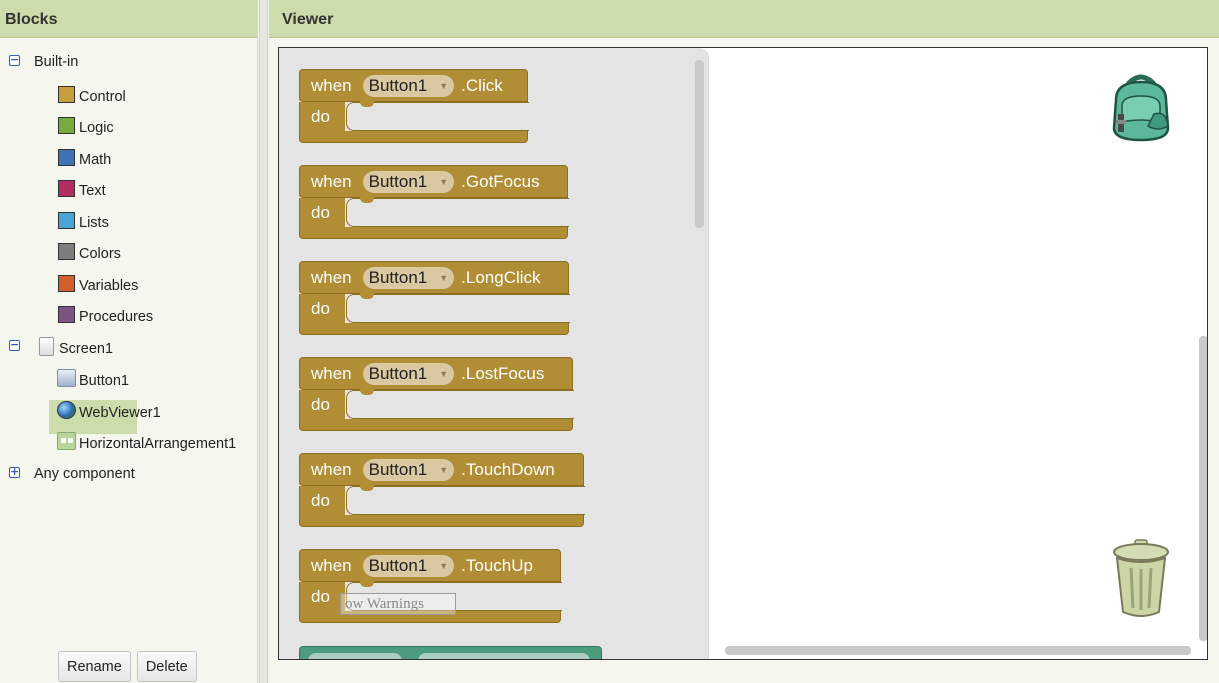 The image size is (1219, 683). Describe the element at coordinates (501, 277) in the screenshot. I see `event-name: .LongClick` at that location.